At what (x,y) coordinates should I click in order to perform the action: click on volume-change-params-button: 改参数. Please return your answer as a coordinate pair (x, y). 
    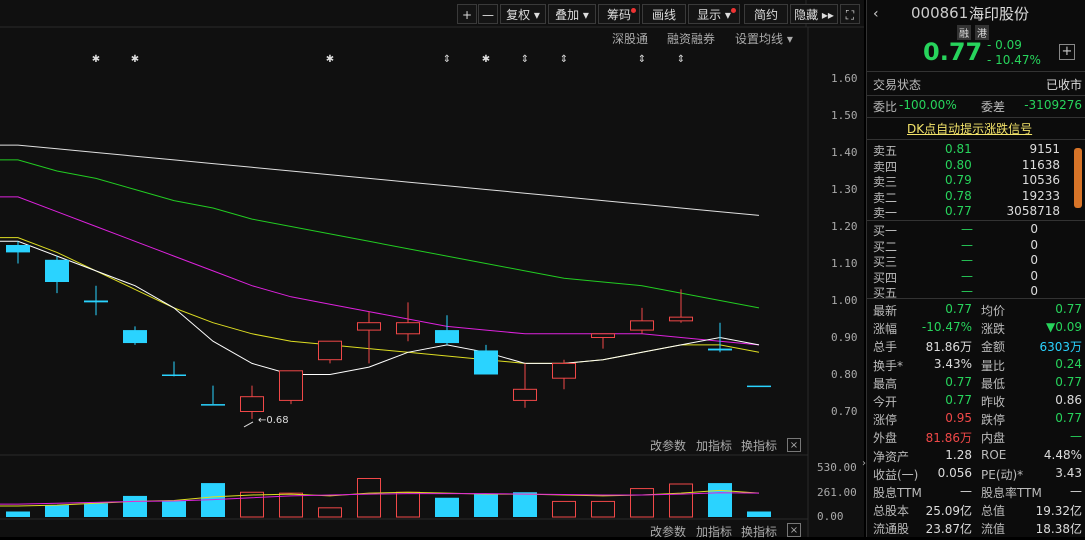
    Looking at the image, I should click on (668, 445).